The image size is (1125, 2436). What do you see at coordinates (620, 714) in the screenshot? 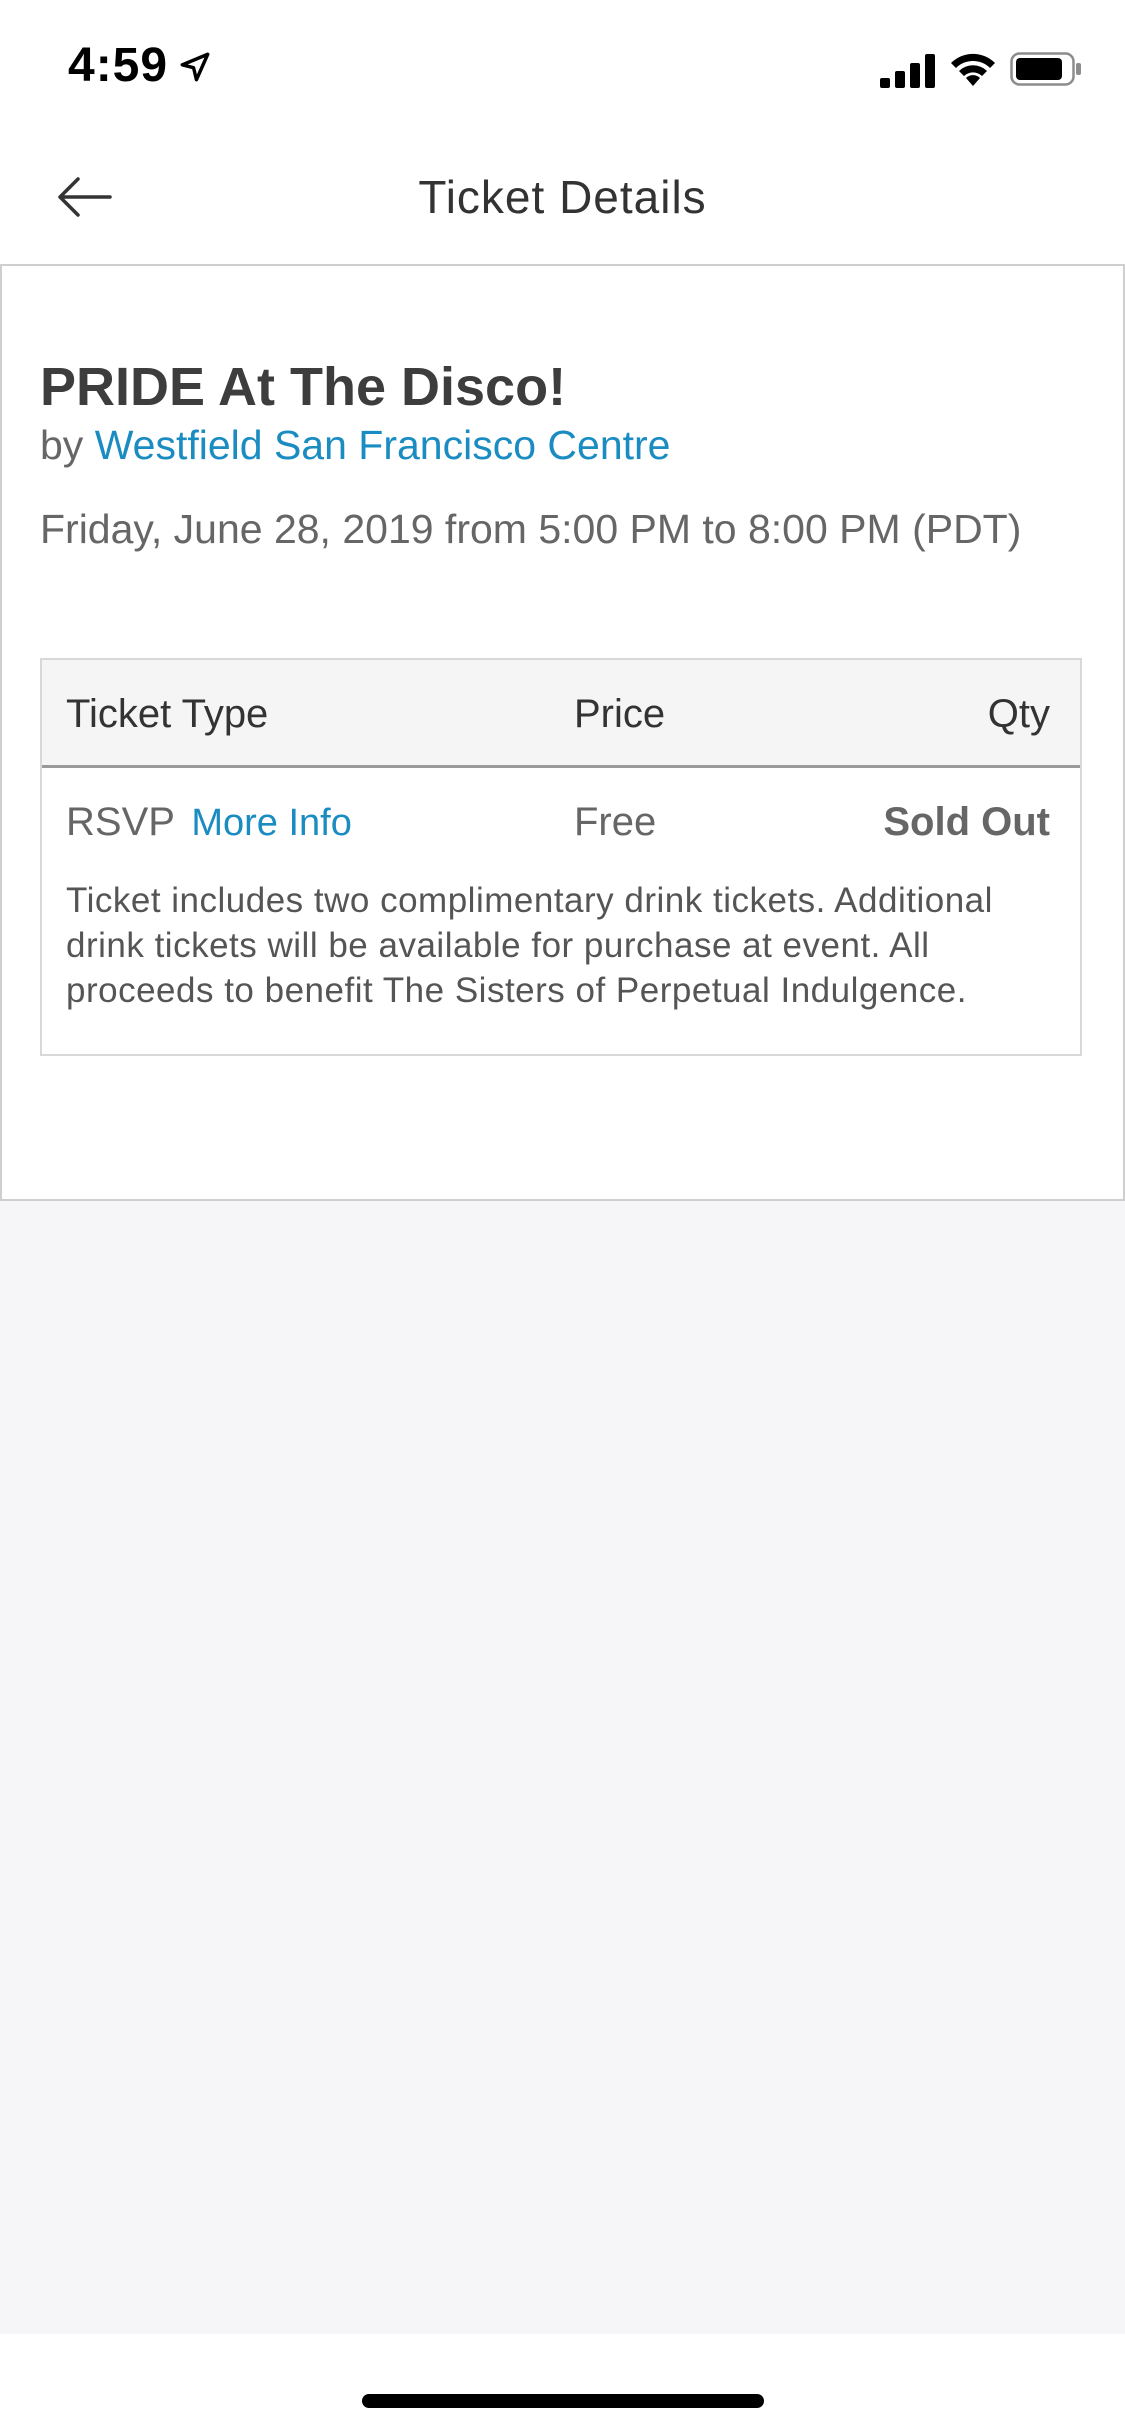
I see `header-price: Price` at bounding box center [620, 714].